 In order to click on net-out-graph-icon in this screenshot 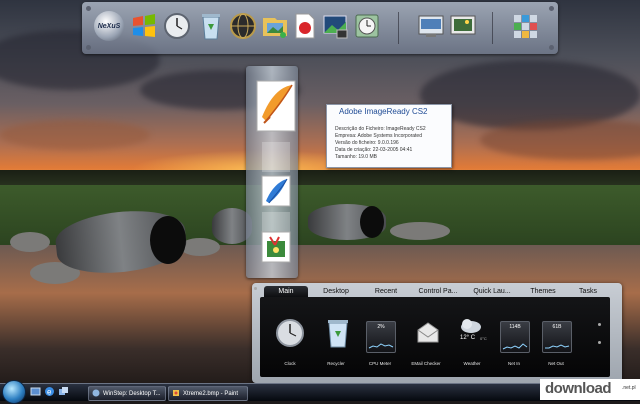, I will do `click(557, 346)`.